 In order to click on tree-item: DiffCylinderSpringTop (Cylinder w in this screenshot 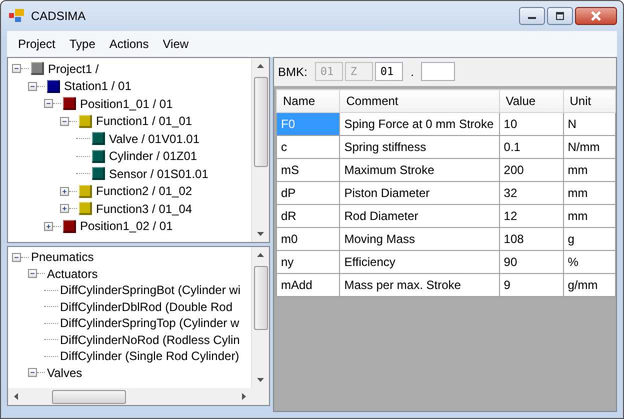, I will do `click(150, 323)`.